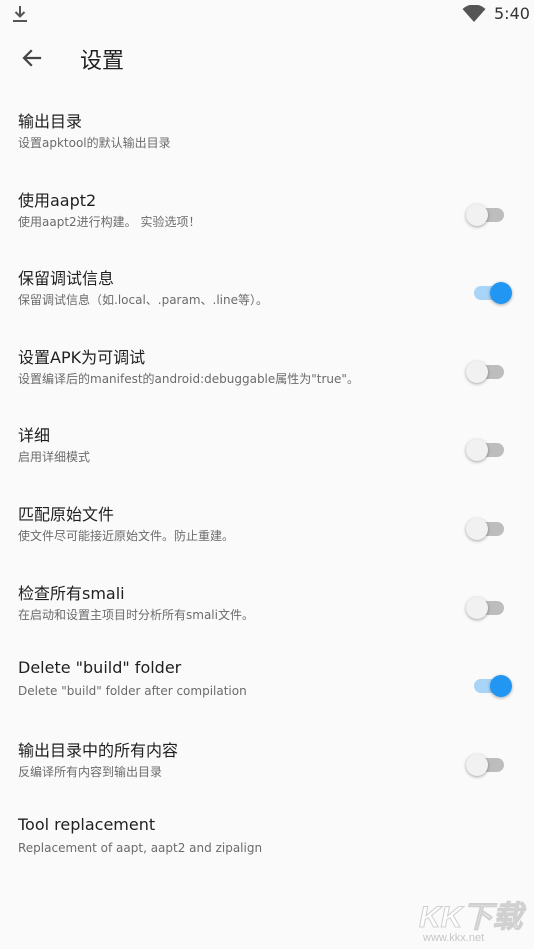 The width and height of the screenshot is (534, 949). What do you see at coordinates (486, 213) in the screenshot?
I see `use-aapt2-switch` at bounding box center [486, 213].